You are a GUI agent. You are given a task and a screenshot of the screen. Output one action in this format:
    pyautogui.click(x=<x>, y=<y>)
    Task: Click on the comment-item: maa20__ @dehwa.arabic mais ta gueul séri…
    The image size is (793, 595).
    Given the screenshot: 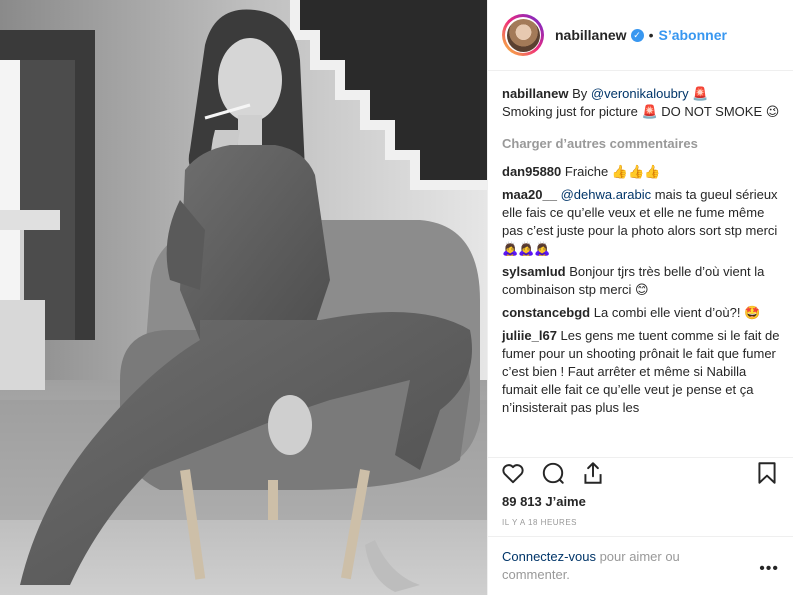 What is the action you would take?
    pyautogui.click(x=641, y=222)
    